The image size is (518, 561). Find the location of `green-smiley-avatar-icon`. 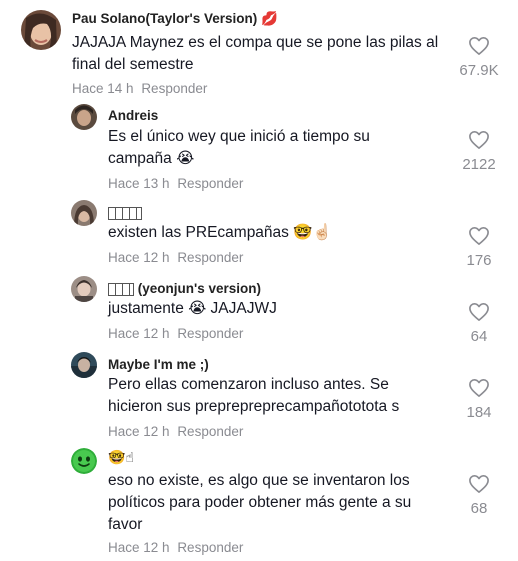

green-smiley-avatar-icon is located at coordinates (84, 461).